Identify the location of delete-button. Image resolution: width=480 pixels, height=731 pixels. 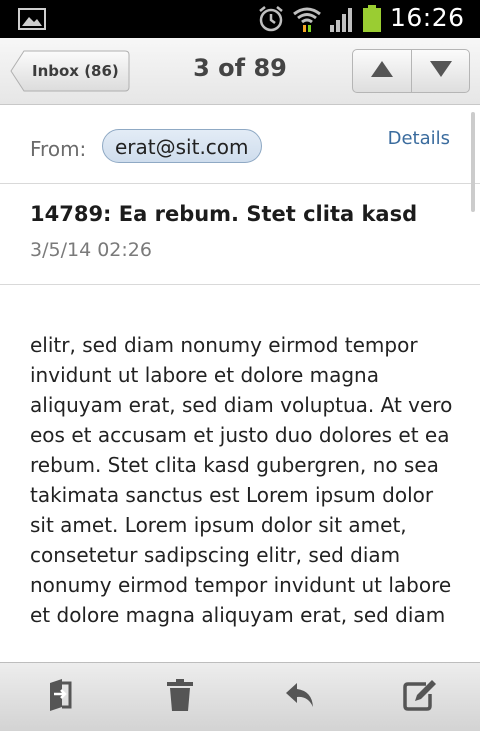
(180, 697).